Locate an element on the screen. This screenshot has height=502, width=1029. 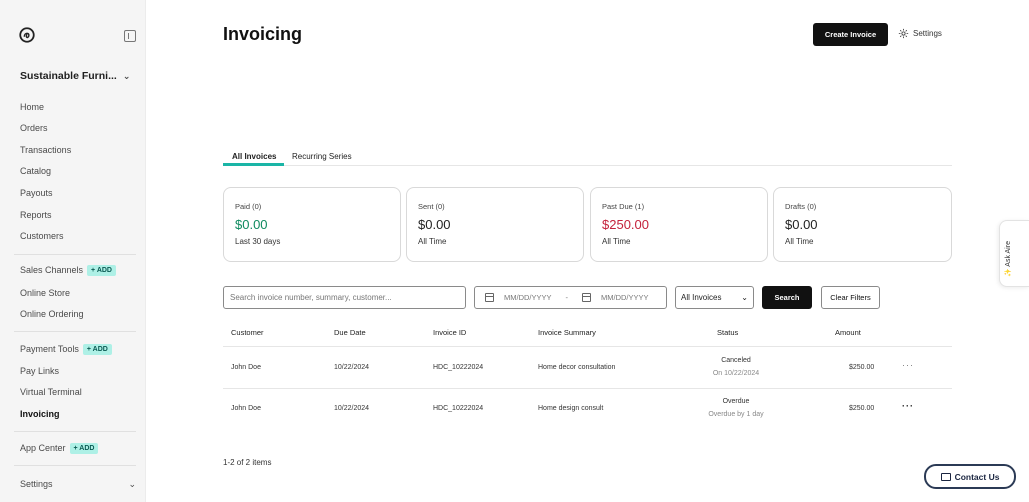
sidebar-item-invoicing: Invoicing is located at coordinates (40, 414).